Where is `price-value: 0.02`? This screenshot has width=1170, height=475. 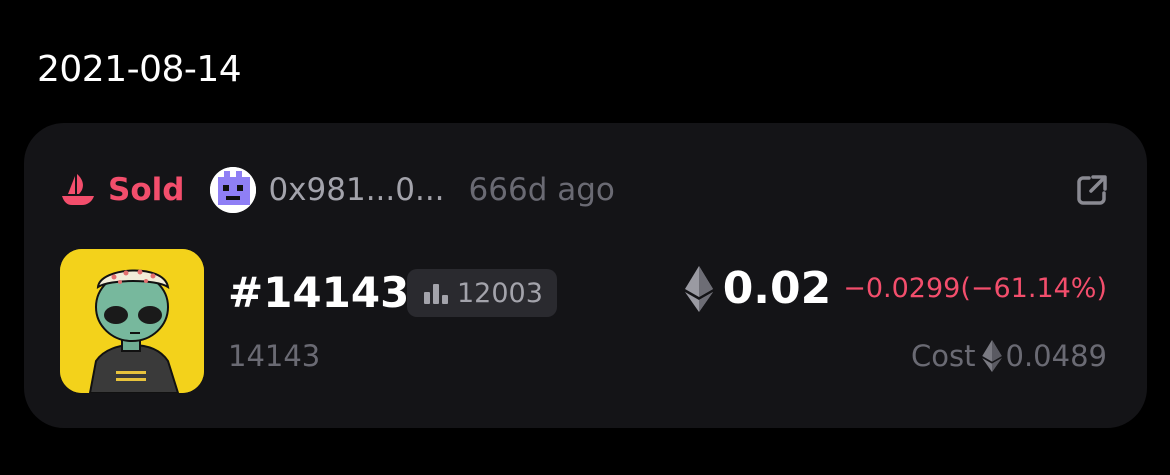
price-value: 0.02 is located at coordinates (777, 288).